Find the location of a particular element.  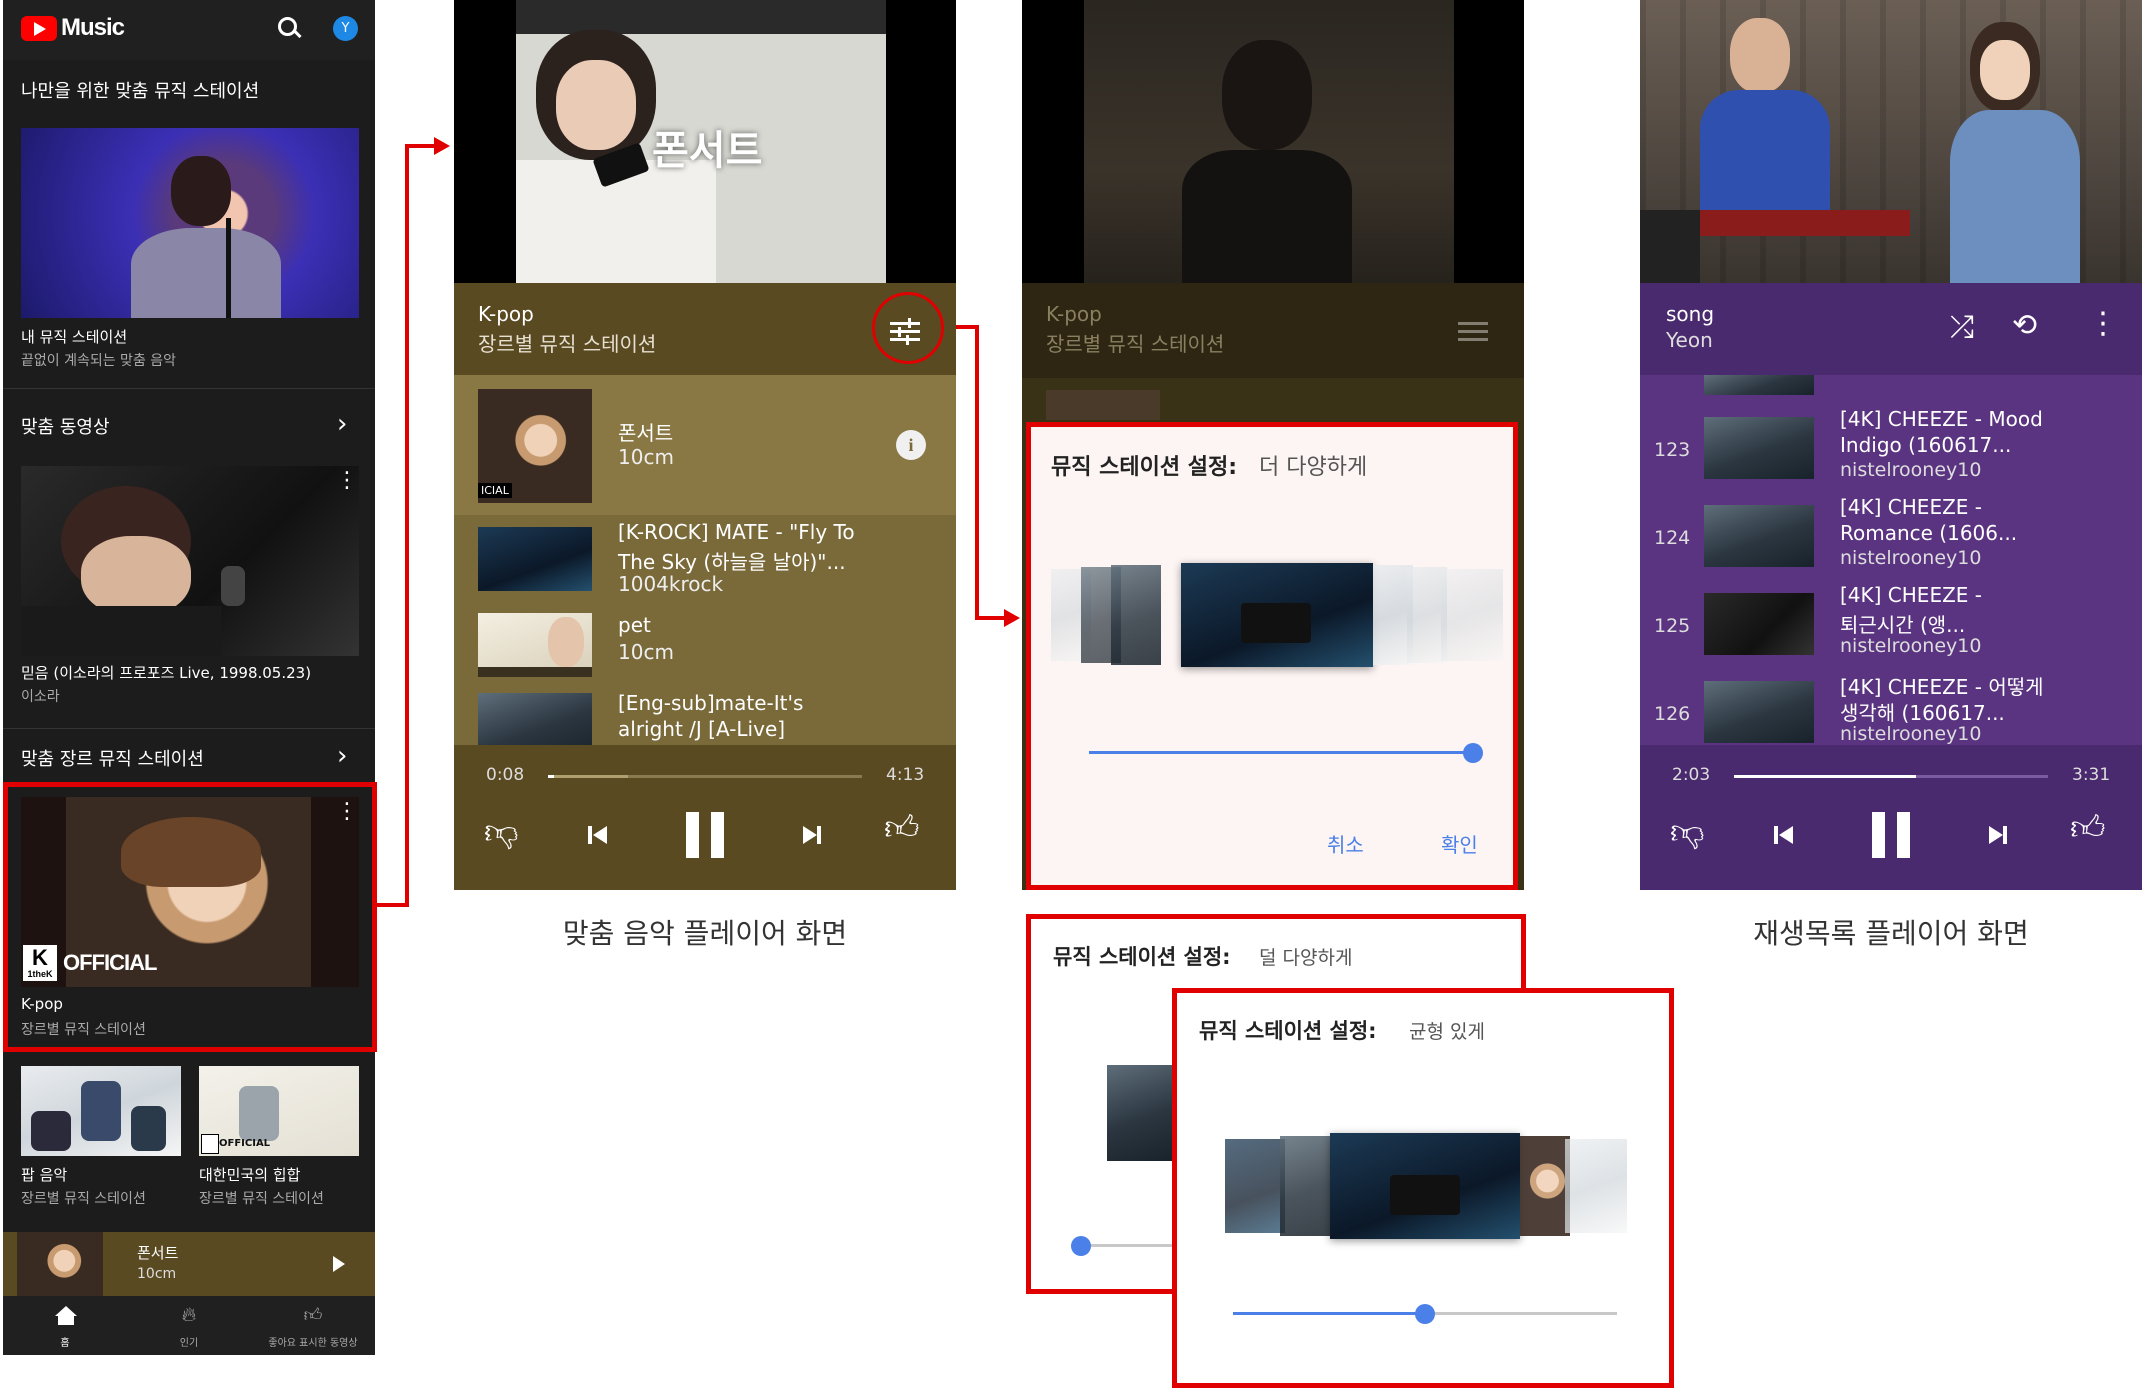

playlist-thumbnail is located at coordinates (1759, 624).